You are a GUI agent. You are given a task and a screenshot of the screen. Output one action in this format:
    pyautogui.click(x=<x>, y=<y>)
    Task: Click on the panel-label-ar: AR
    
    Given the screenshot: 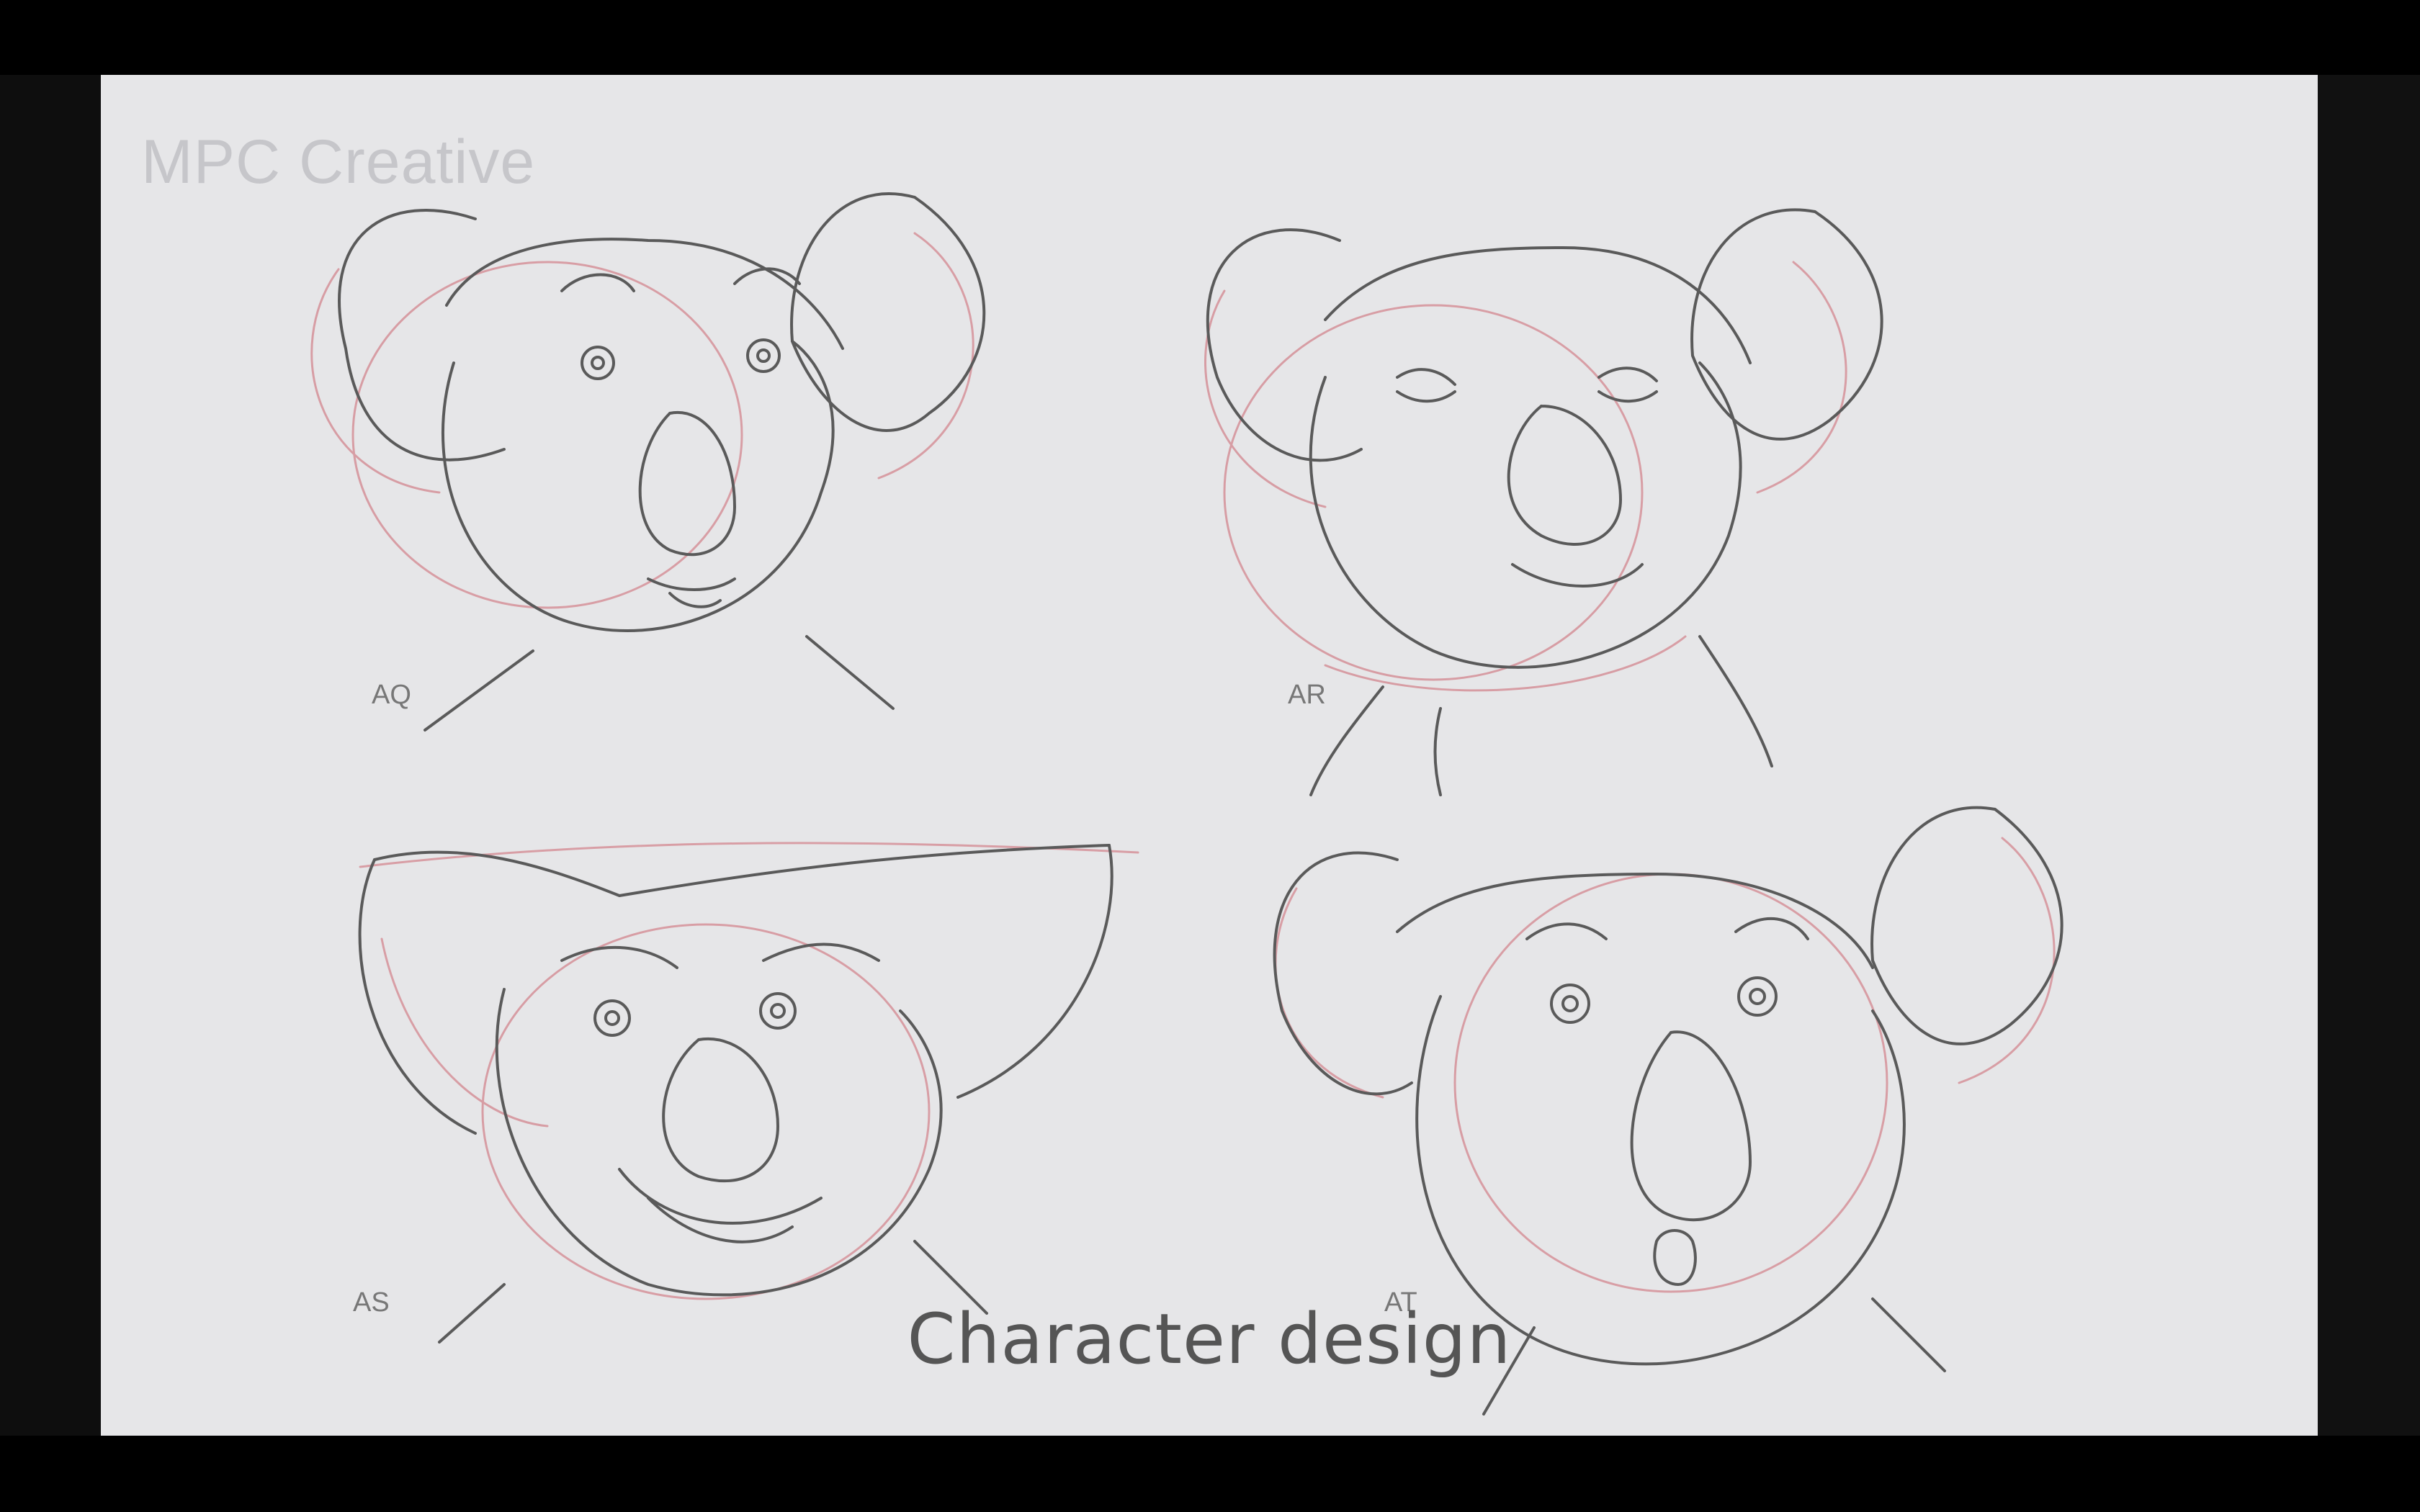 What is the action you would take?
    pyautogui.click(x=1307, y=695)
    